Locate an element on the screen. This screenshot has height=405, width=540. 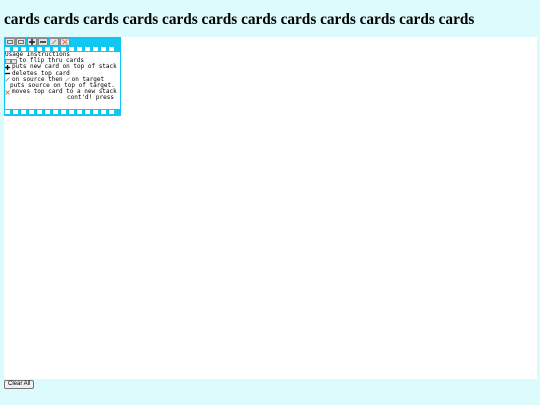
stack-toolbar is located at coordinates (37, 42).